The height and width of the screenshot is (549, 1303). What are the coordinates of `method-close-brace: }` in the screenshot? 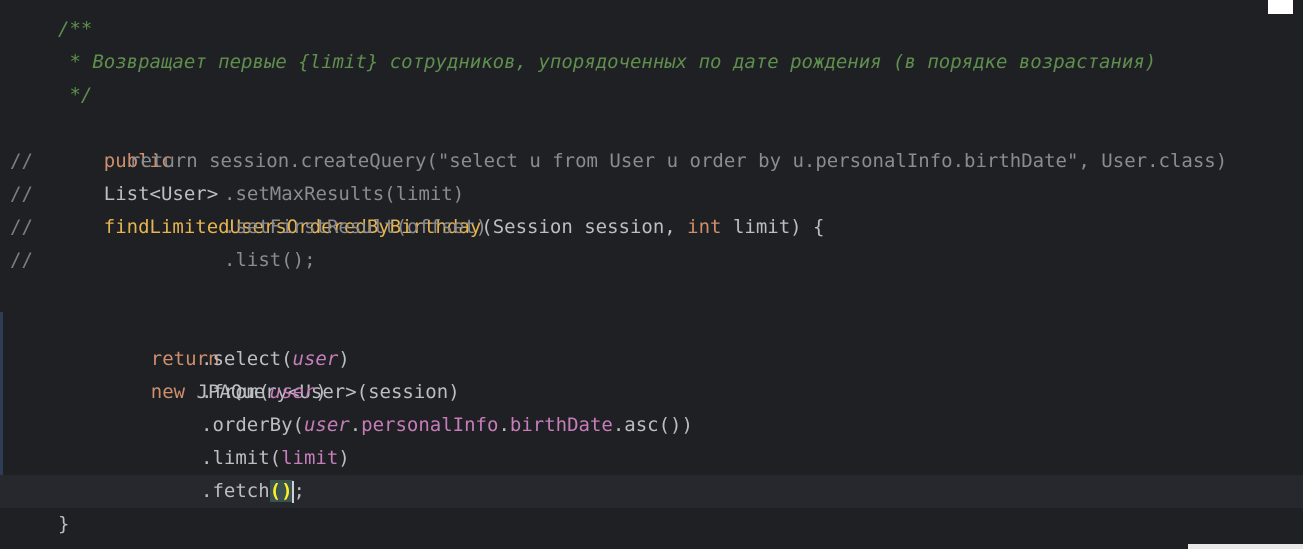 It's located at (64, 524).